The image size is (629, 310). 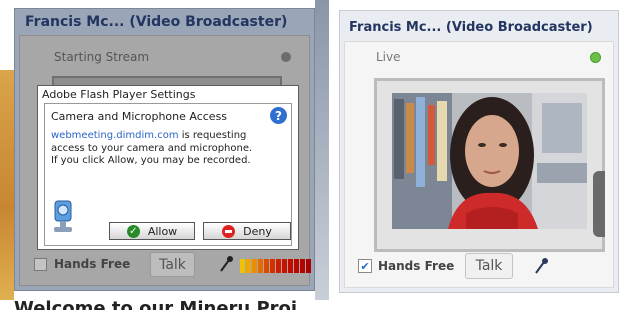 What do you see at coordinates (115, 135) in the screenshot?
I see `host-link: webmeeting.dimdim.com` at bounding box center [115, 135].